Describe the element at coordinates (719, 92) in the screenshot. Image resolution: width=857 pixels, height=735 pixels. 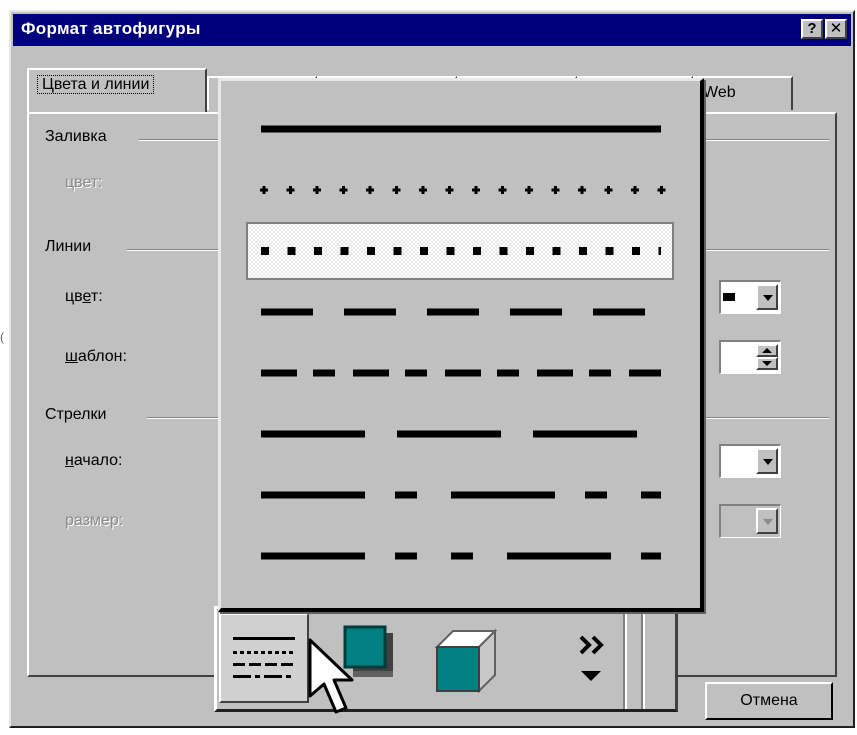
I see `tab-label: Web` at that location.